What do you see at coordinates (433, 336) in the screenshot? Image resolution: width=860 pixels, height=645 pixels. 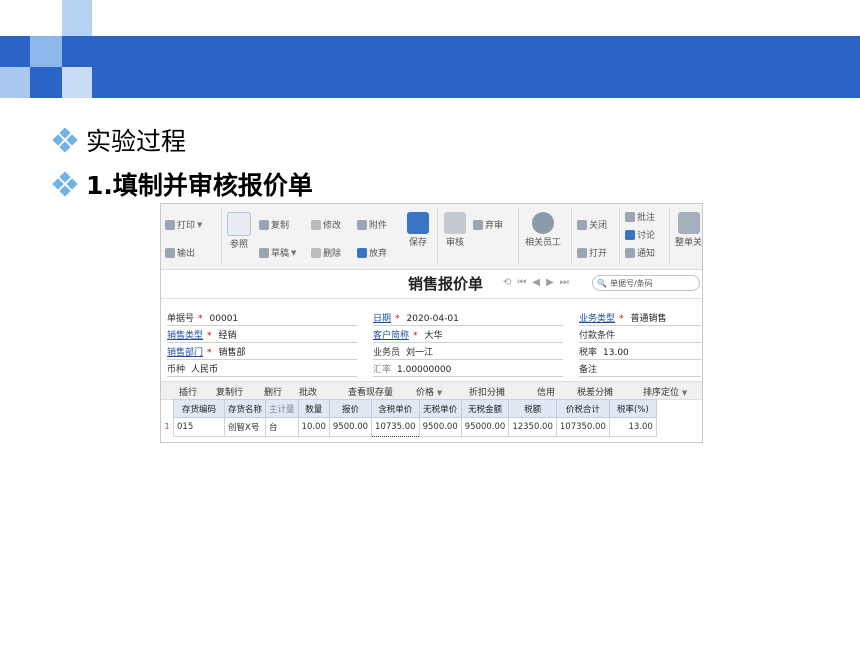 I see `customer-value: 大华` at bounding box center [433, 336].